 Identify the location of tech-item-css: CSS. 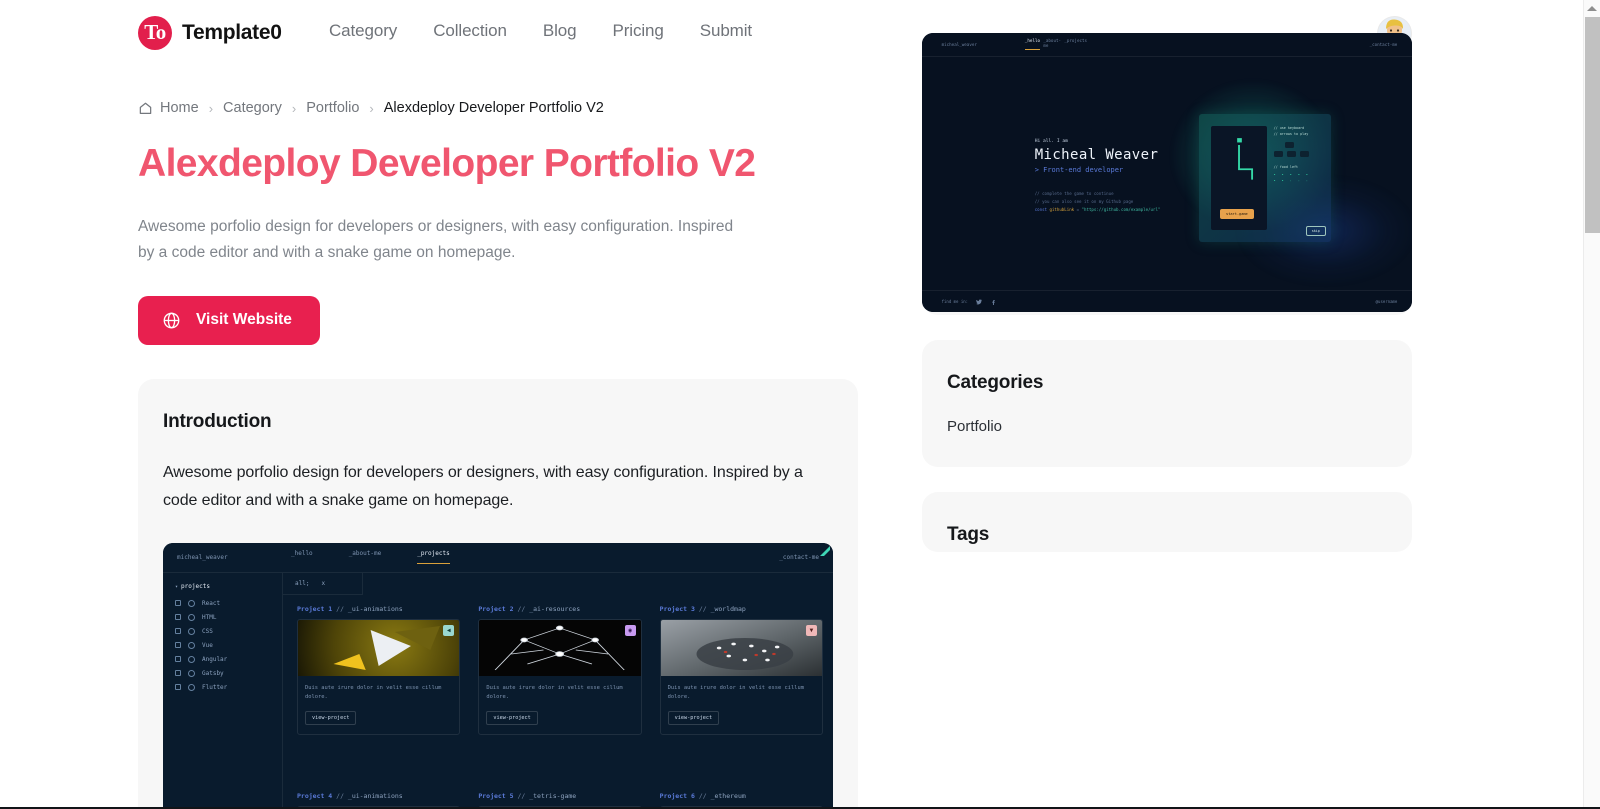
(222, 631).